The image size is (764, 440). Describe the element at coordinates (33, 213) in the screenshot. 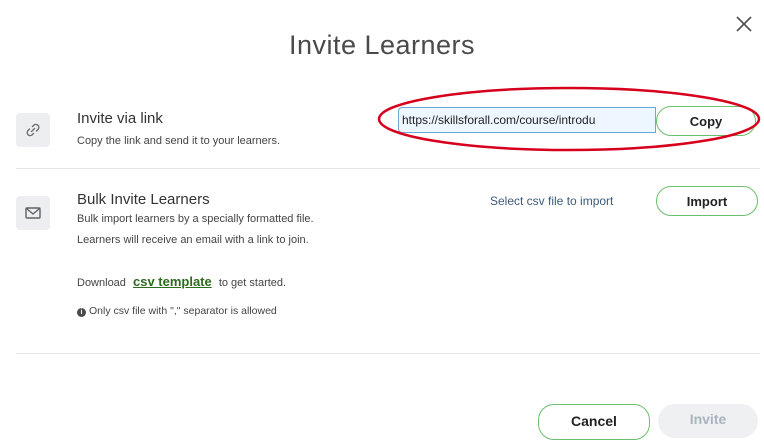

I see `envelope-icon` at that location.